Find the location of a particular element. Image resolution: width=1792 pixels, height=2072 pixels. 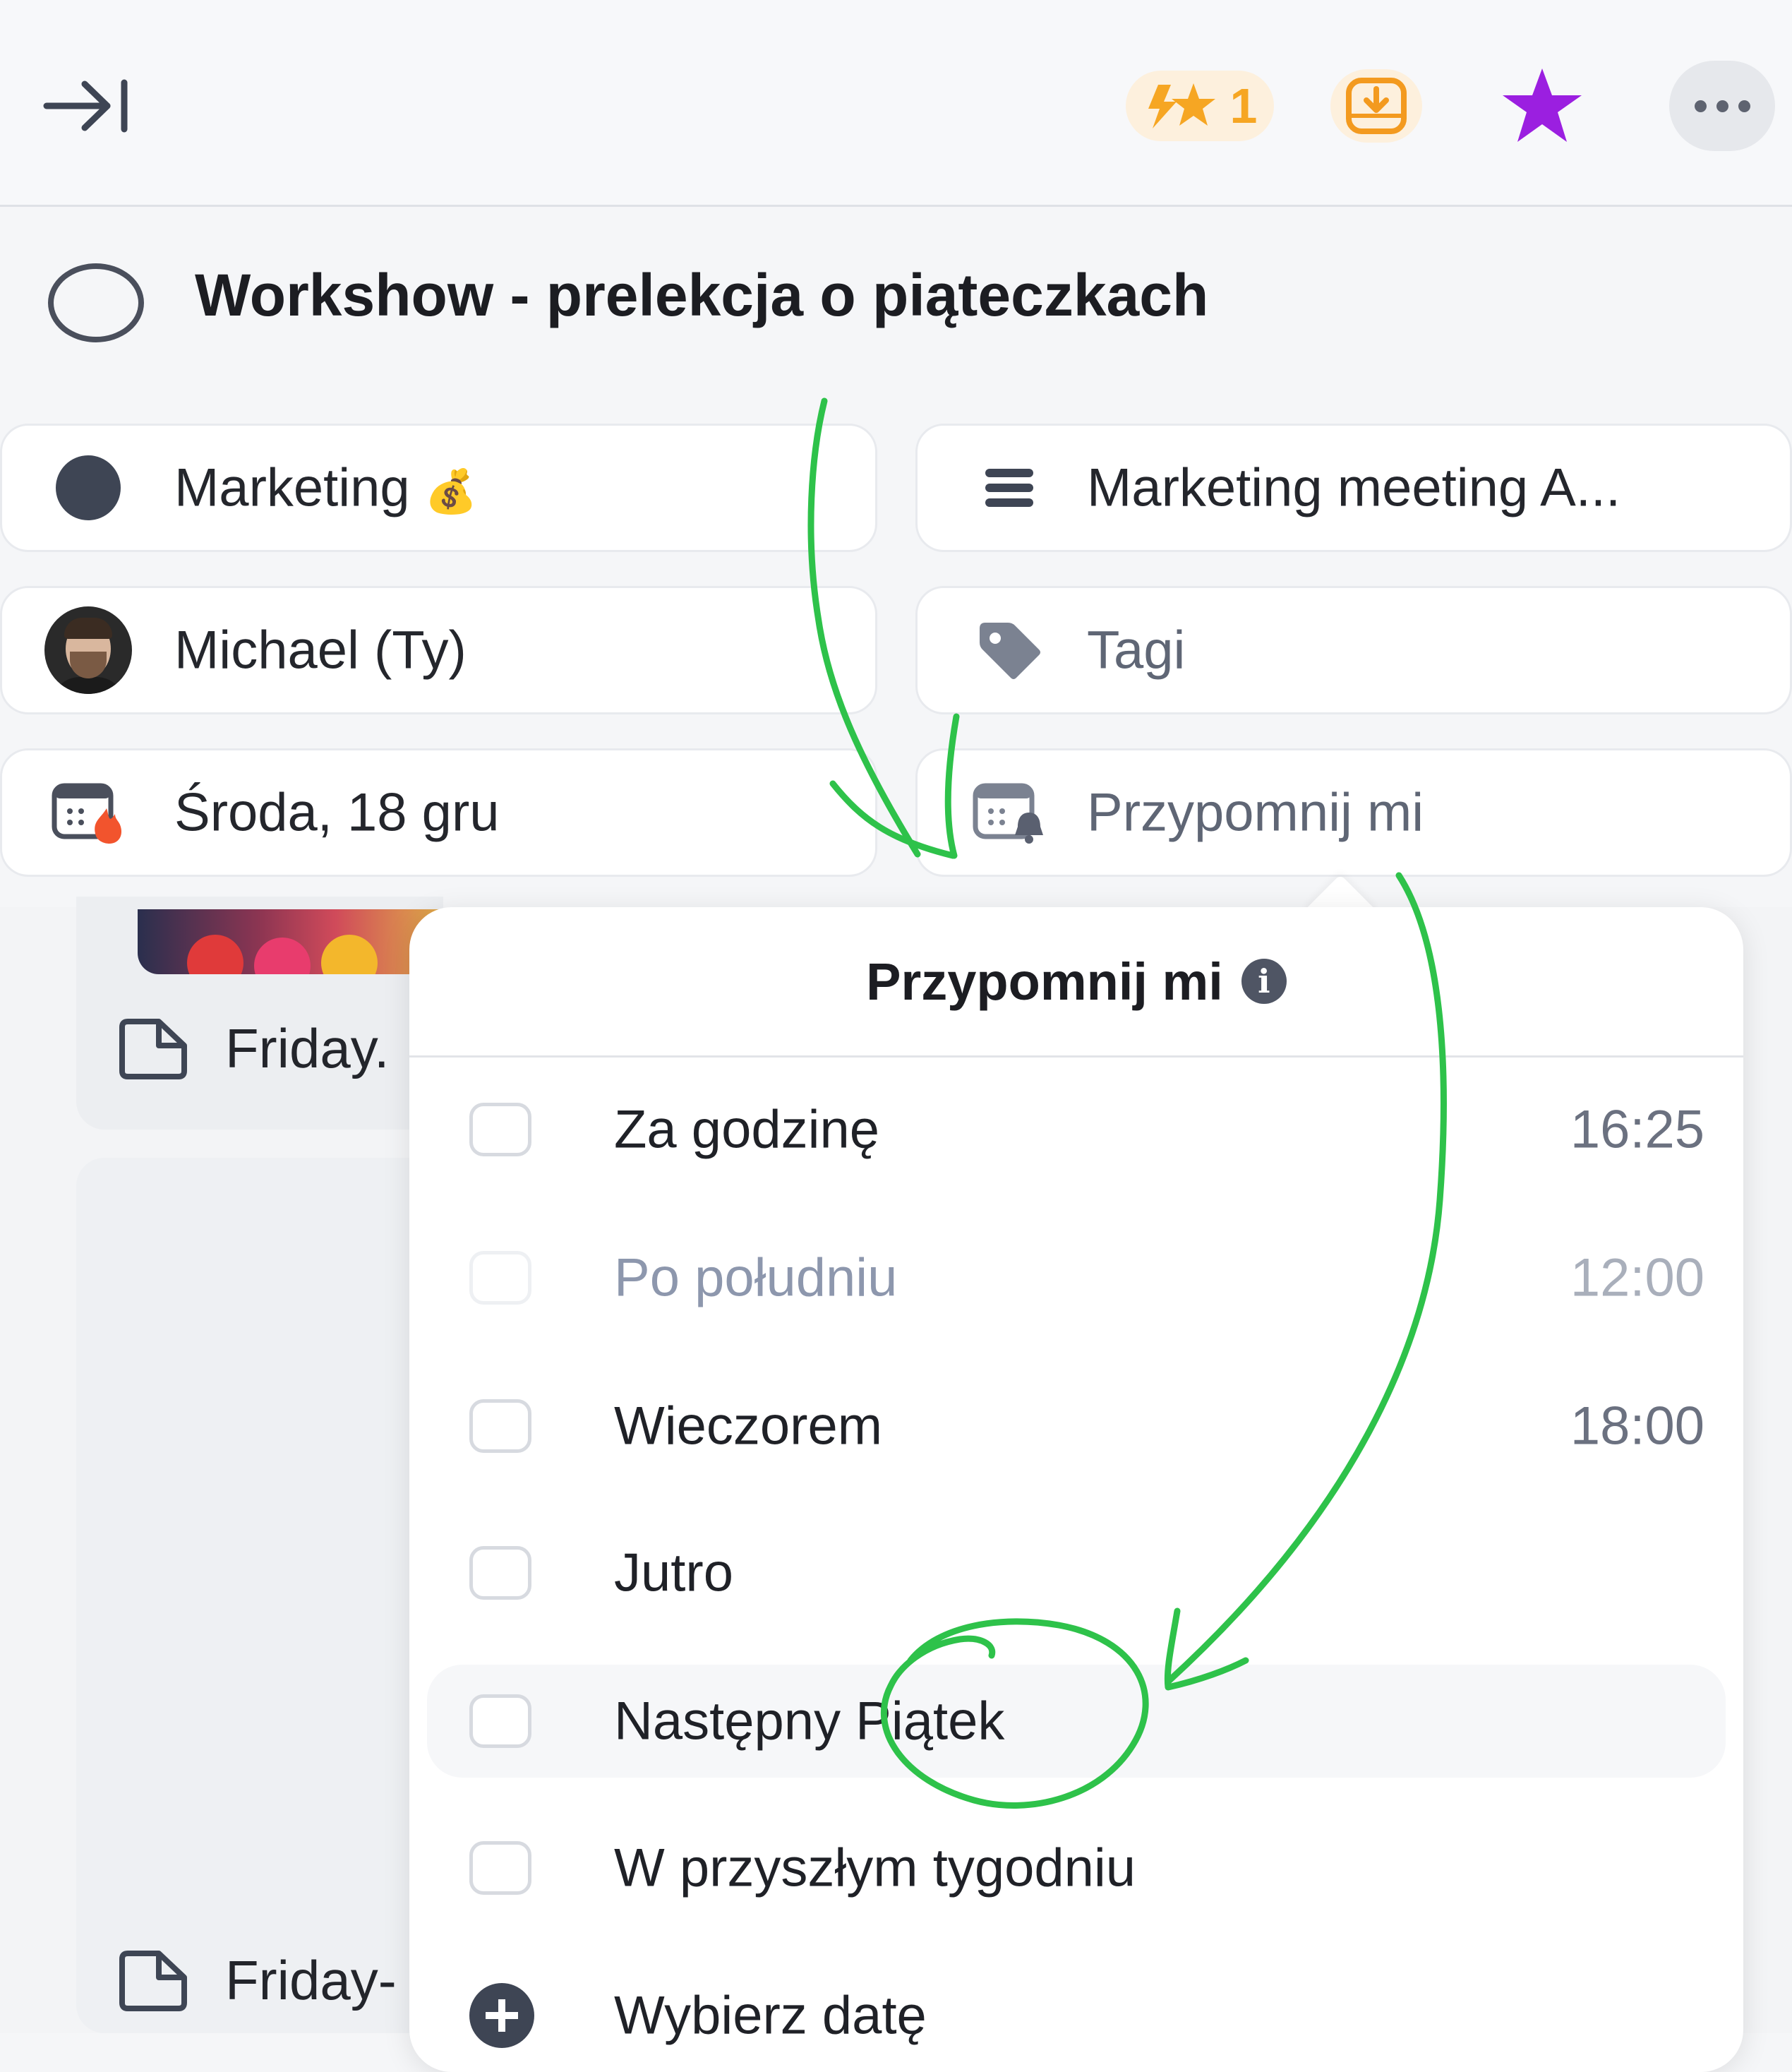

assignee-field: Michael (Ty) is located at coordinates (439, 650).